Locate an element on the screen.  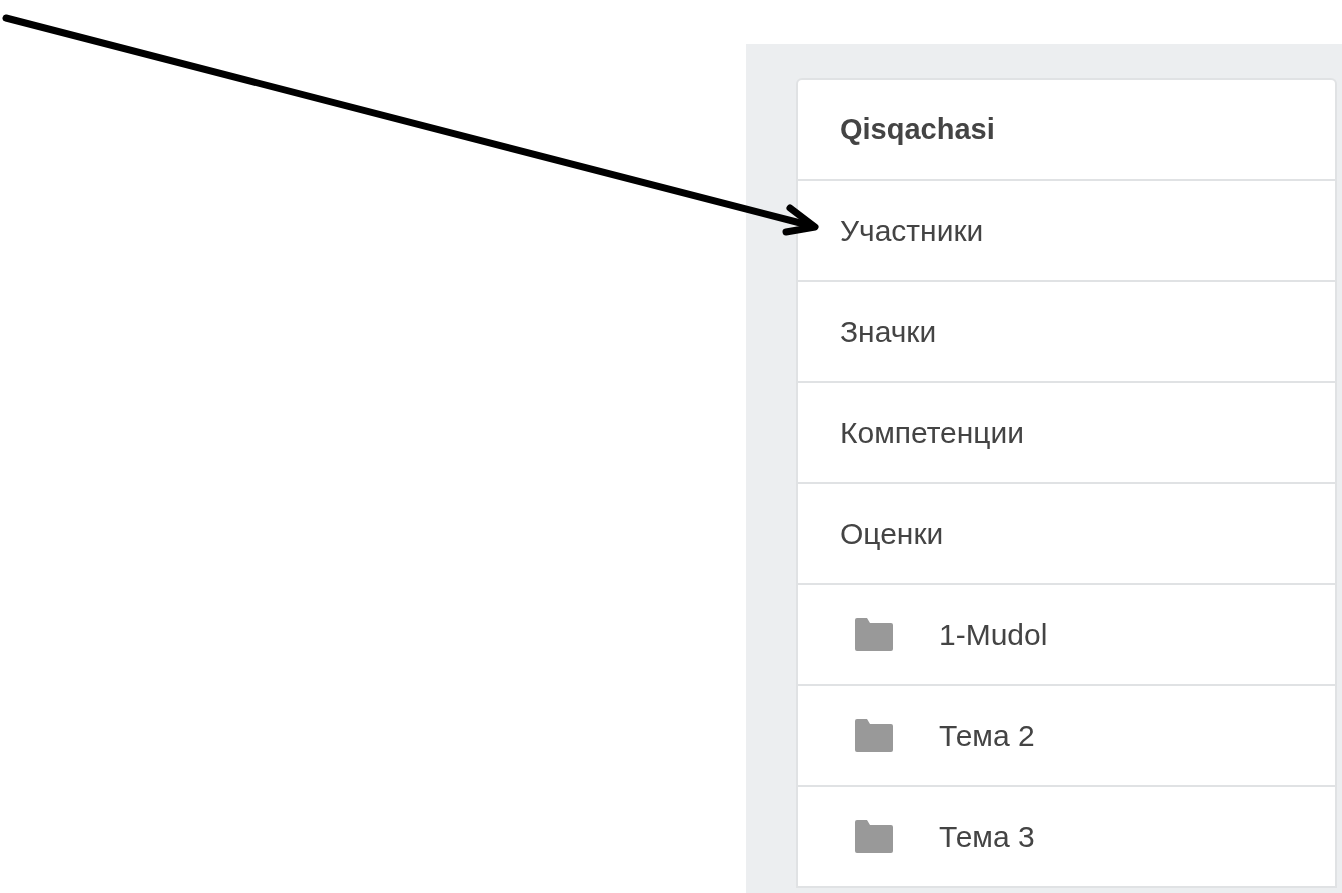
nav-section-link: Тема 3 is located at coordinates (987, 836).